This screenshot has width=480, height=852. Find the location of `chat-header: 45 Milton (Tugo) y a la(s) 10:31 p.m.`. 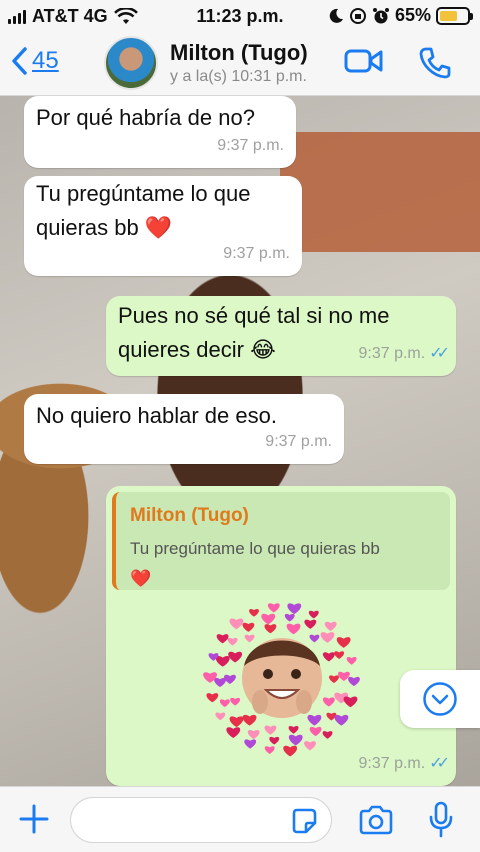

chat-header: 45 Milton (Tugo) y a la(s) 10:31 p.m. is located at coordinates (240, 65).